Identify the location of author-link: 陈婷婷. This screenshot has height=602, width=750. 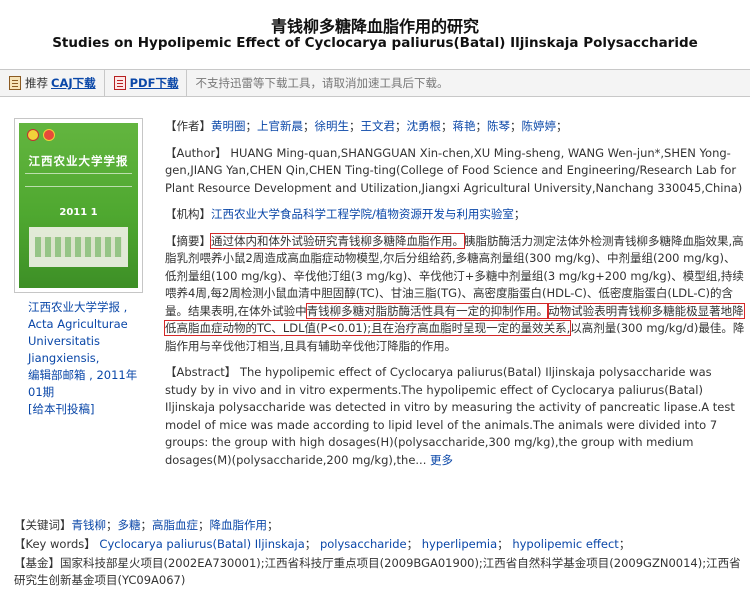
(539, 126).